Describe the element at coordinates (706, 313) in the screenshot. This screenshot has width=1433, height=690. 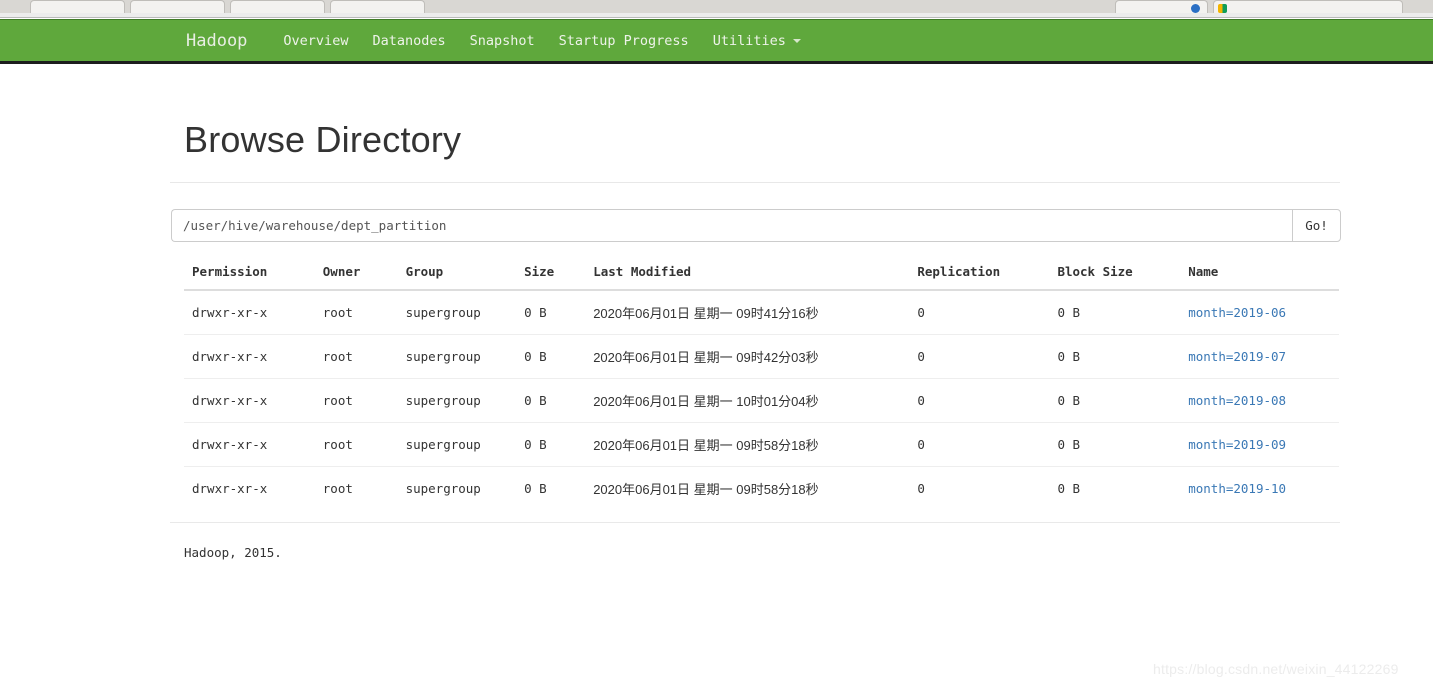
I see `cell-last-modified: 2020年06月01日 星期一 09时41分16秒` at that location.